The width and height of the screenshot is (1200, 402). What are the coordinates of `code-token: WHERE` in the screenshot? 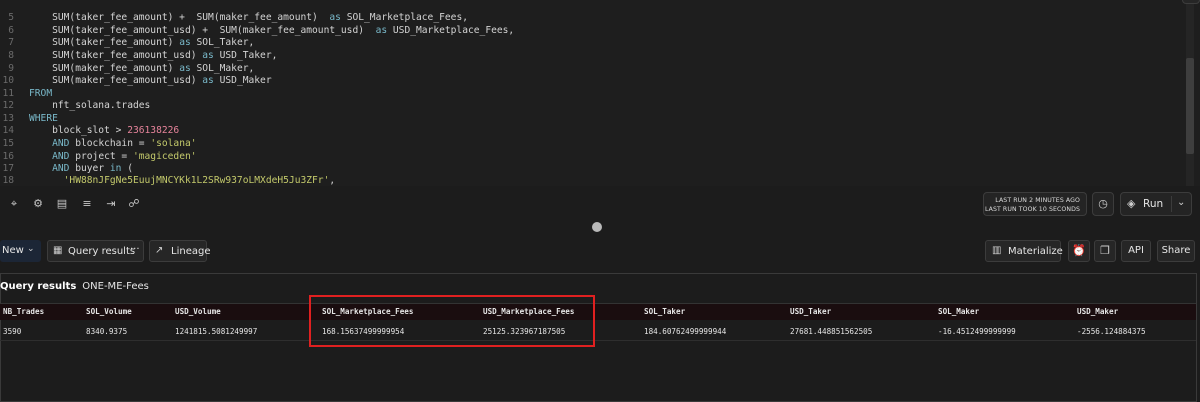 It's located at (43, 118).